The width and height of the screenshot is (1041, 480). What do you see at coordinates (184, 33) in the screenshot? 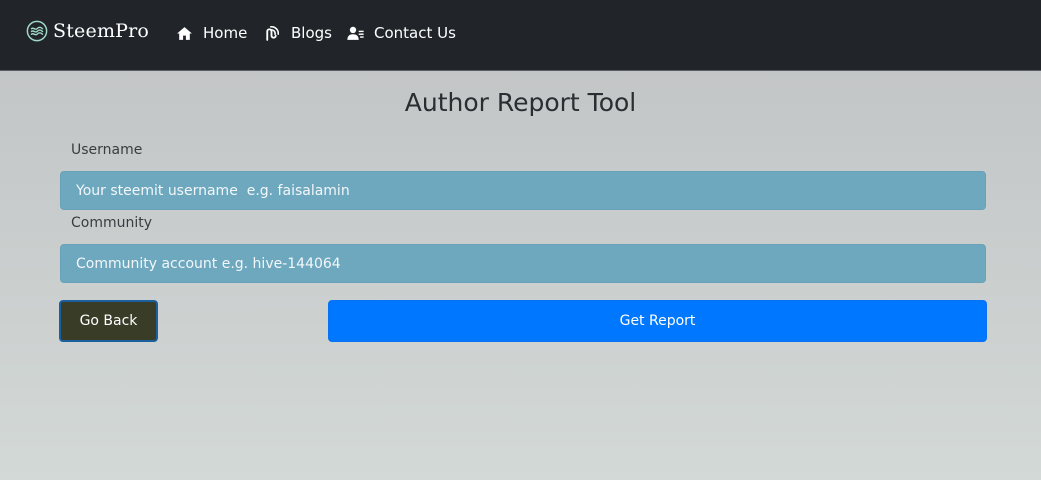
I see `home-icon` at bounding box center [184, 33].